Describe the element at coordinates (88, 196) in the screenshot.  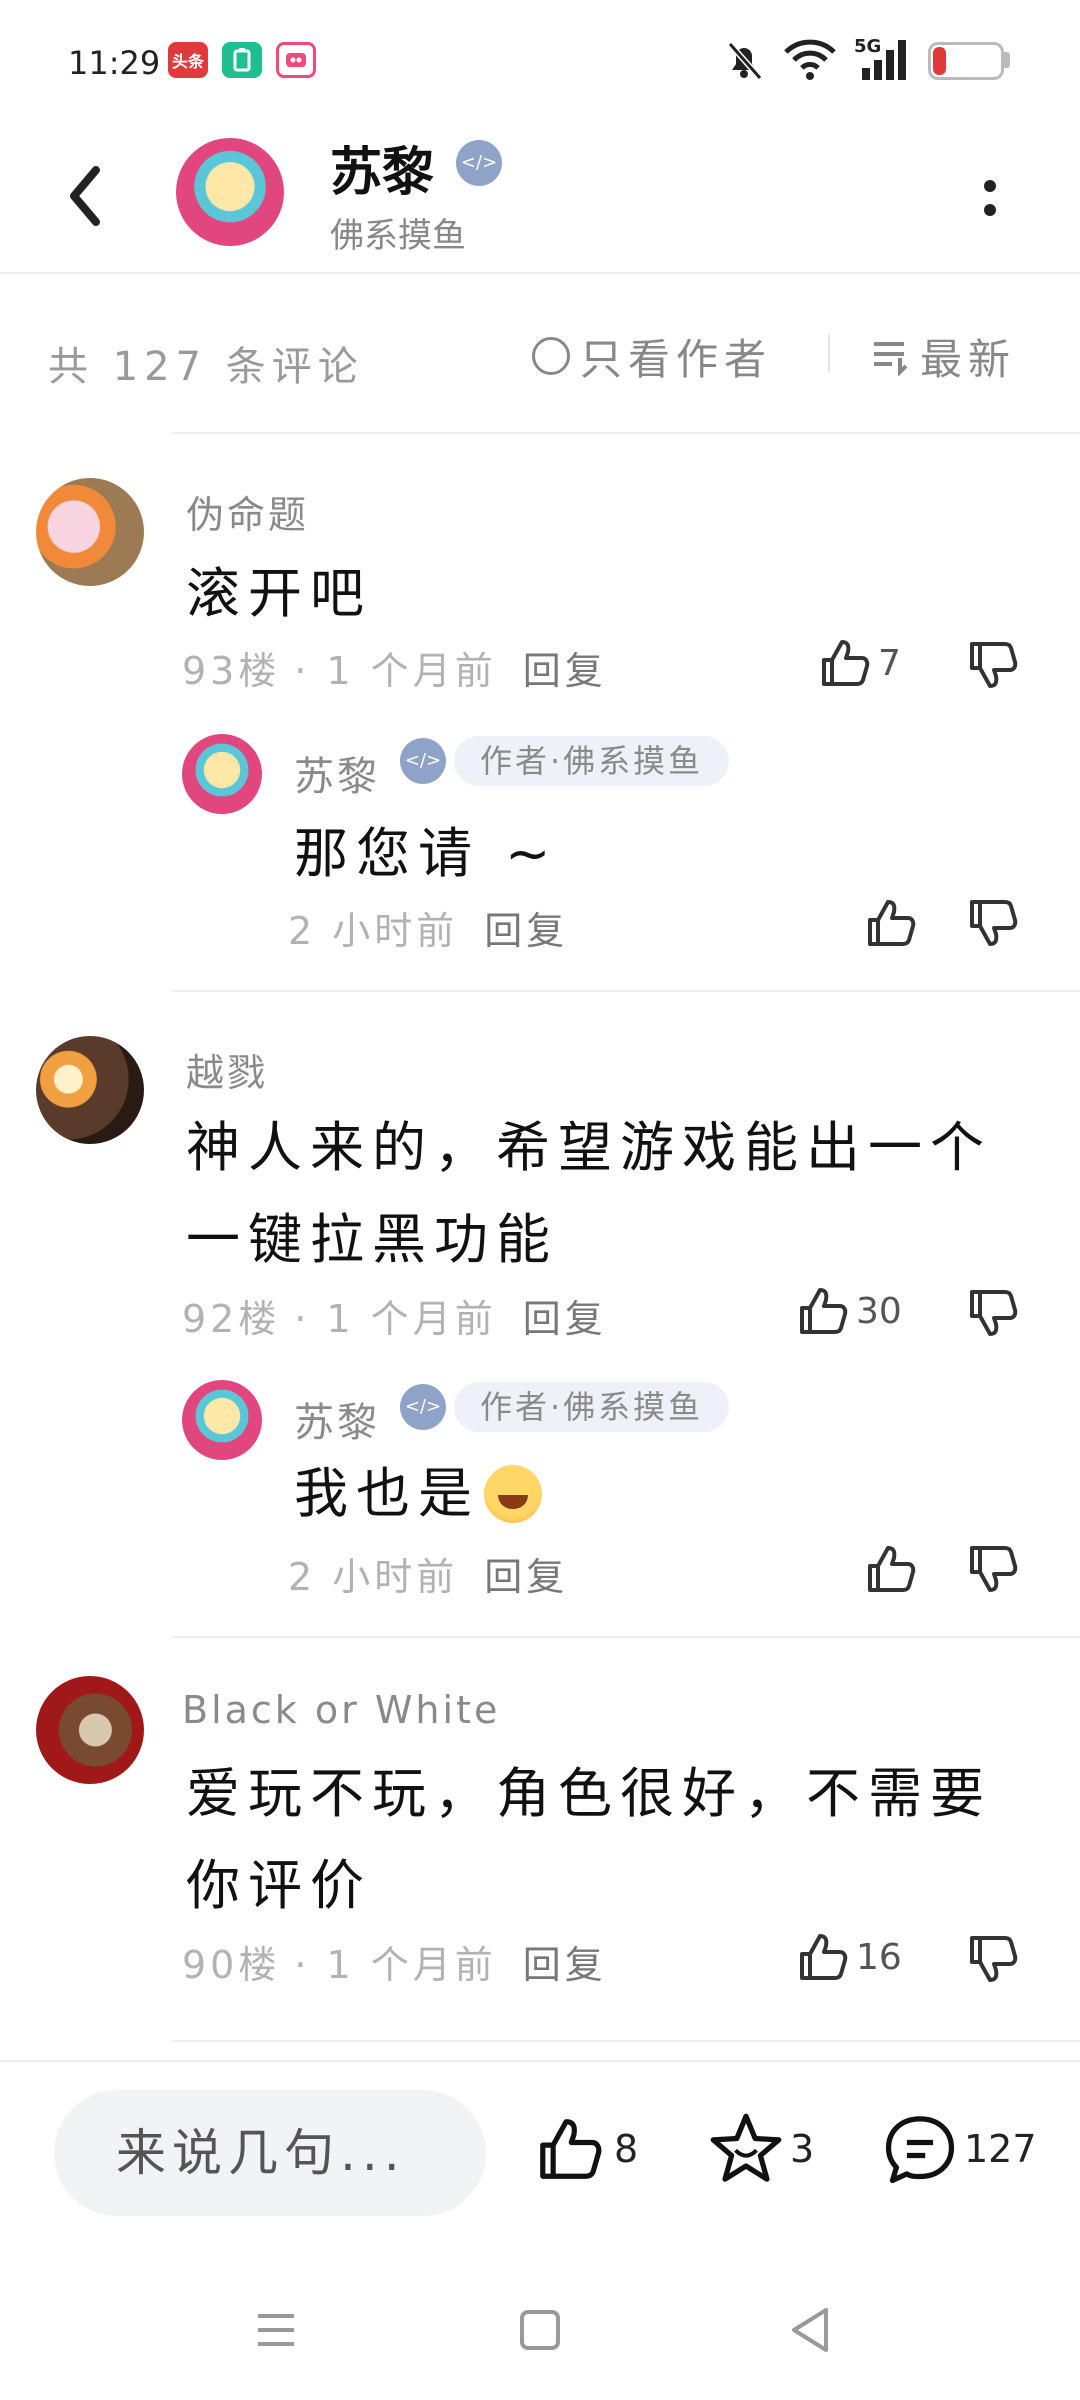
I see `back-button` at that location.